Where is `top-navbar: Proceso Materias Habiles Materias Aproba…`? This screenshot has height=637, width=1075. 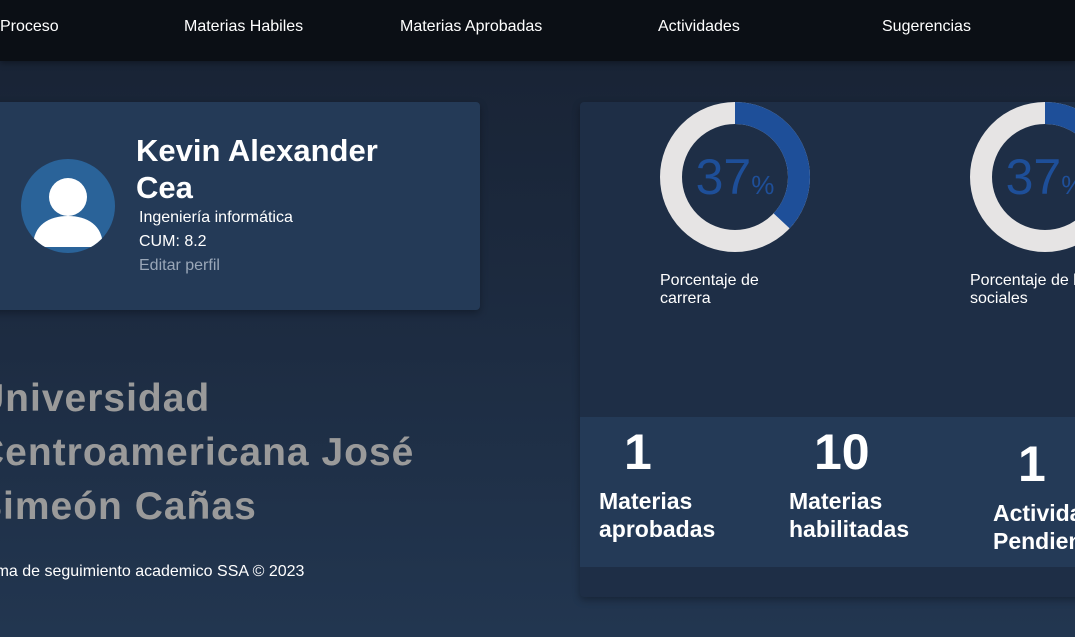 top-navbar: Proceso Materias Habiles Materias Aproba… is located at coordinates (537, 30).